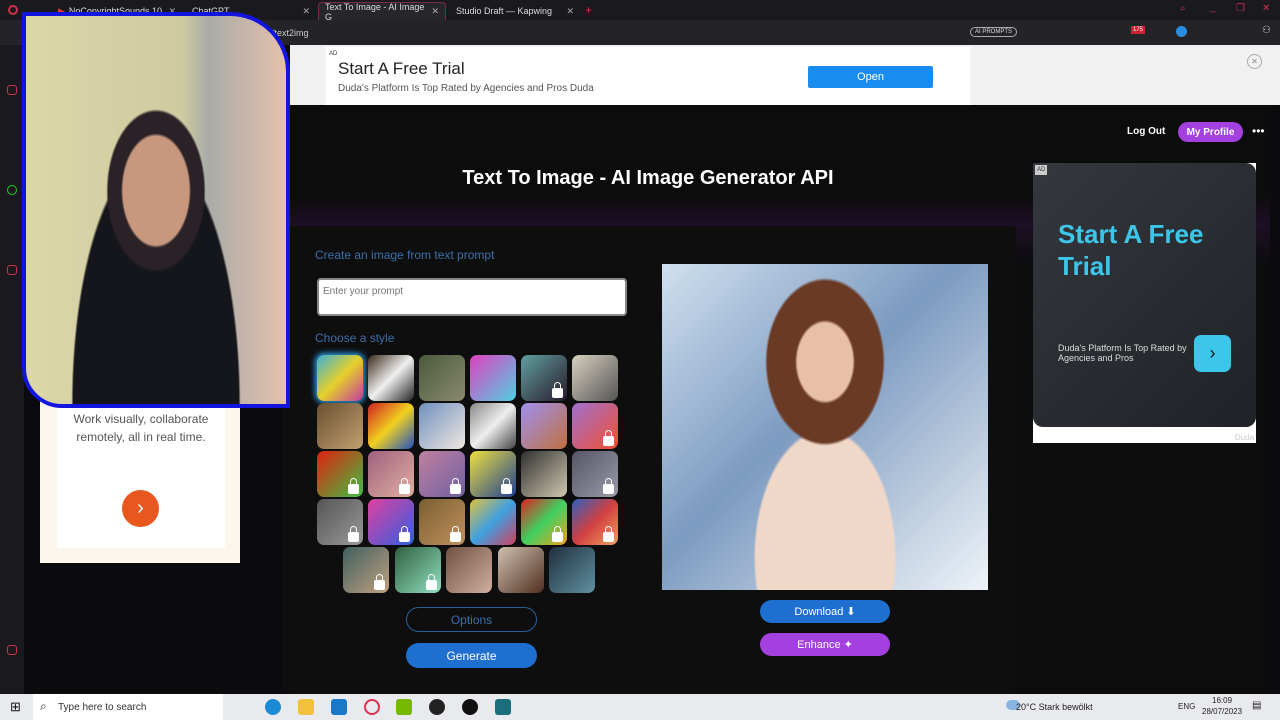  I want to click on ai-prompts-button: AI PROMPTS, so click(994, 32).